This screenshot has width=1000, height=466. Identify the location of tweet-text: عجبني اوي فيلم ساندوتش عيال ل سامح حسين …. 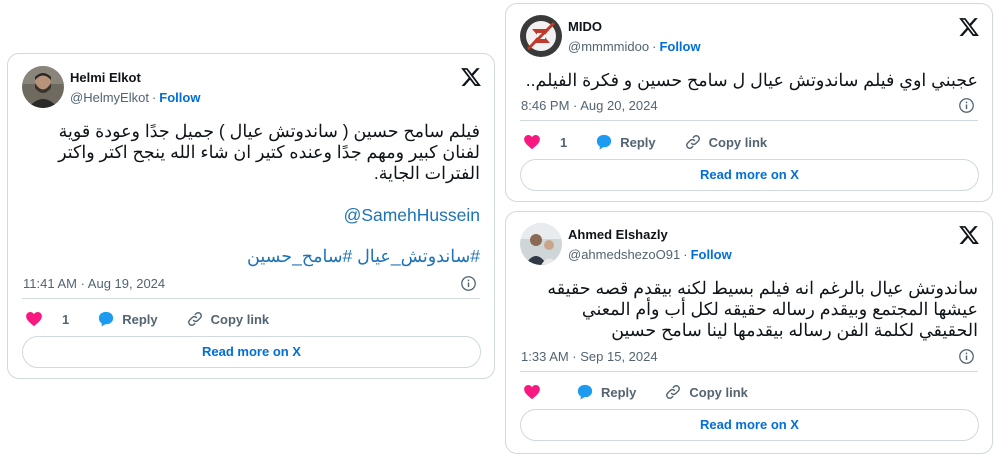
(748, 80).